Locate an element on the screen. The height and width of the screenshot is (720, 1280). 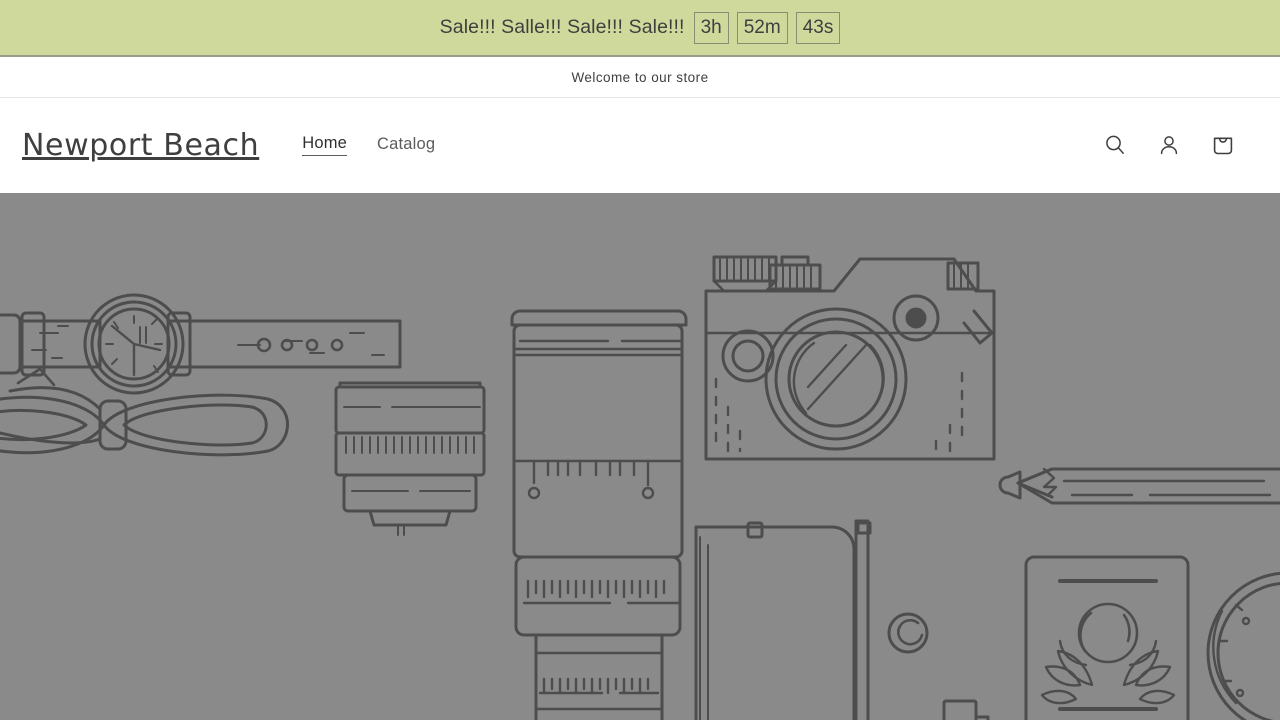
announcement-bar: Welcome to our store is located at coordinates (640, 77).